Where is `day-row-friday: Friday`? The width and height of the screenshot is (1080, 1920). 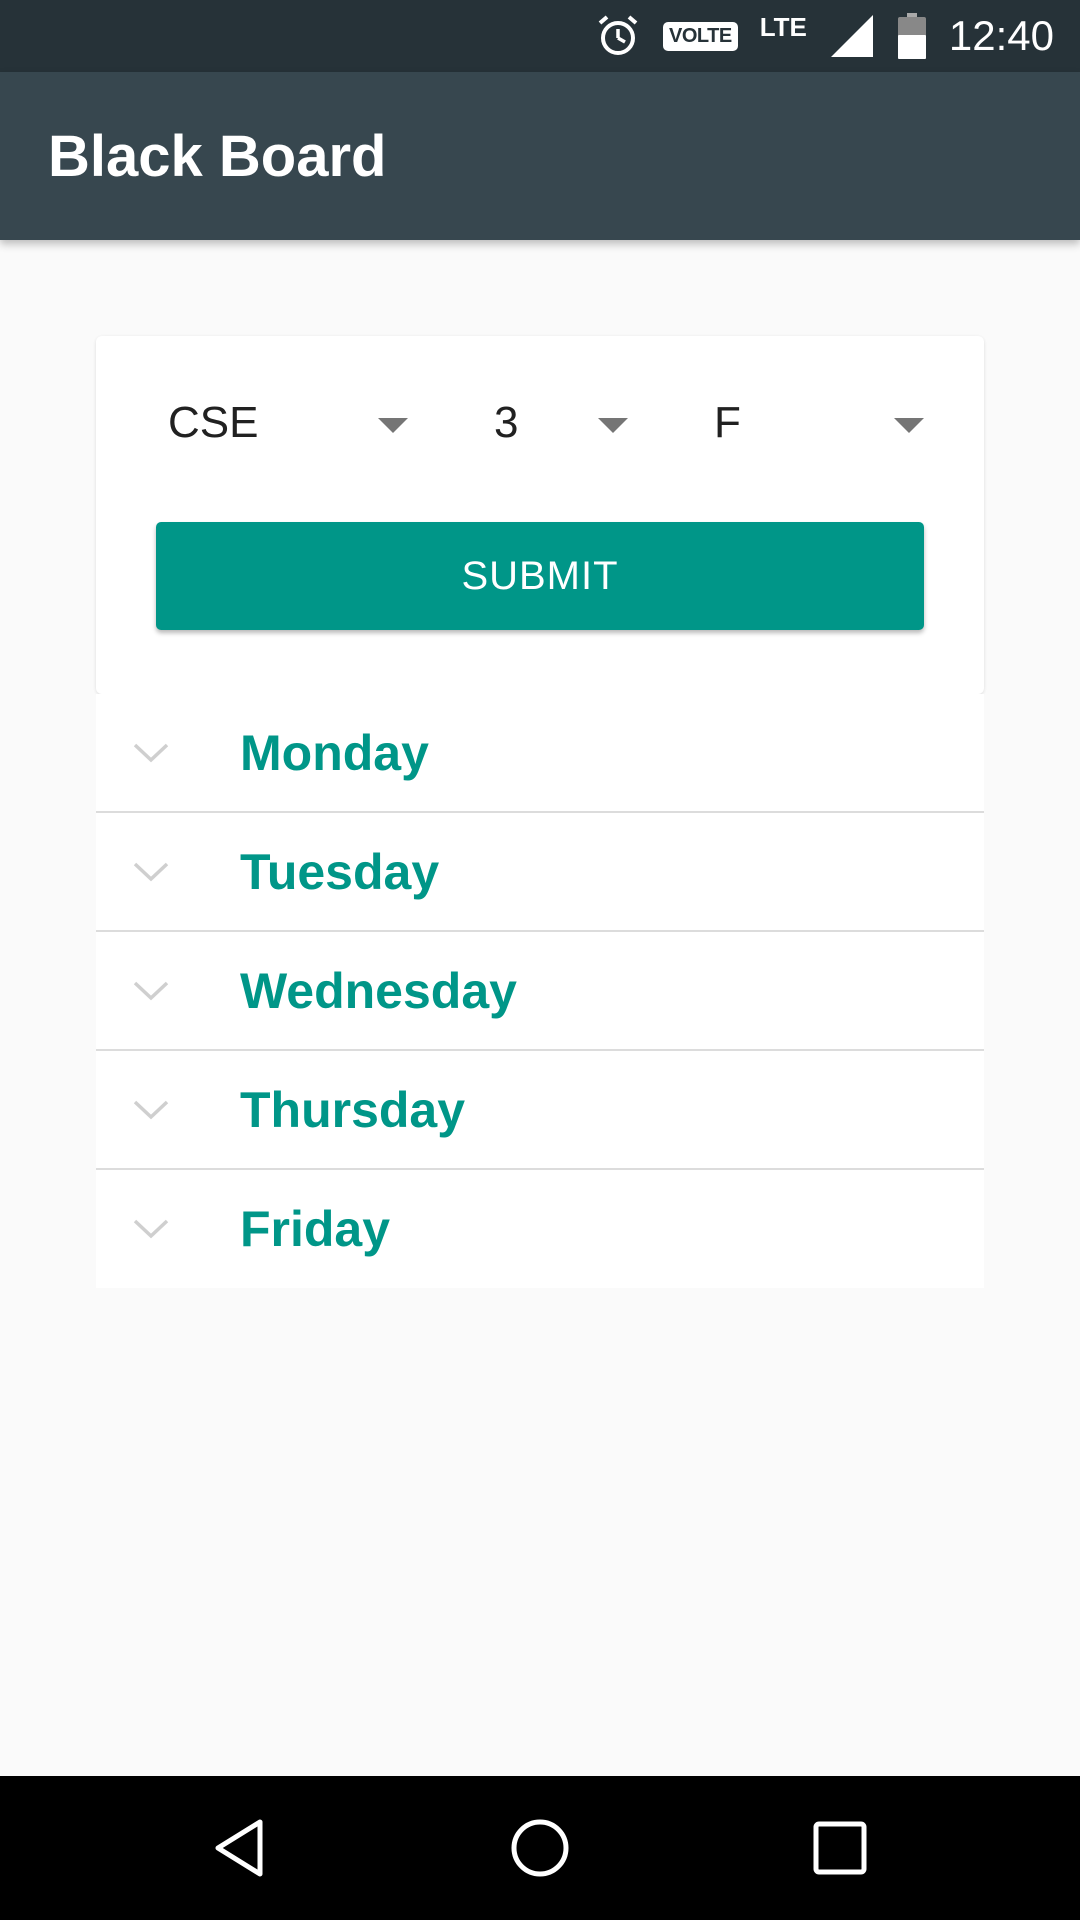 day-row-friday: Friday is located at coordinates (540, 1229).